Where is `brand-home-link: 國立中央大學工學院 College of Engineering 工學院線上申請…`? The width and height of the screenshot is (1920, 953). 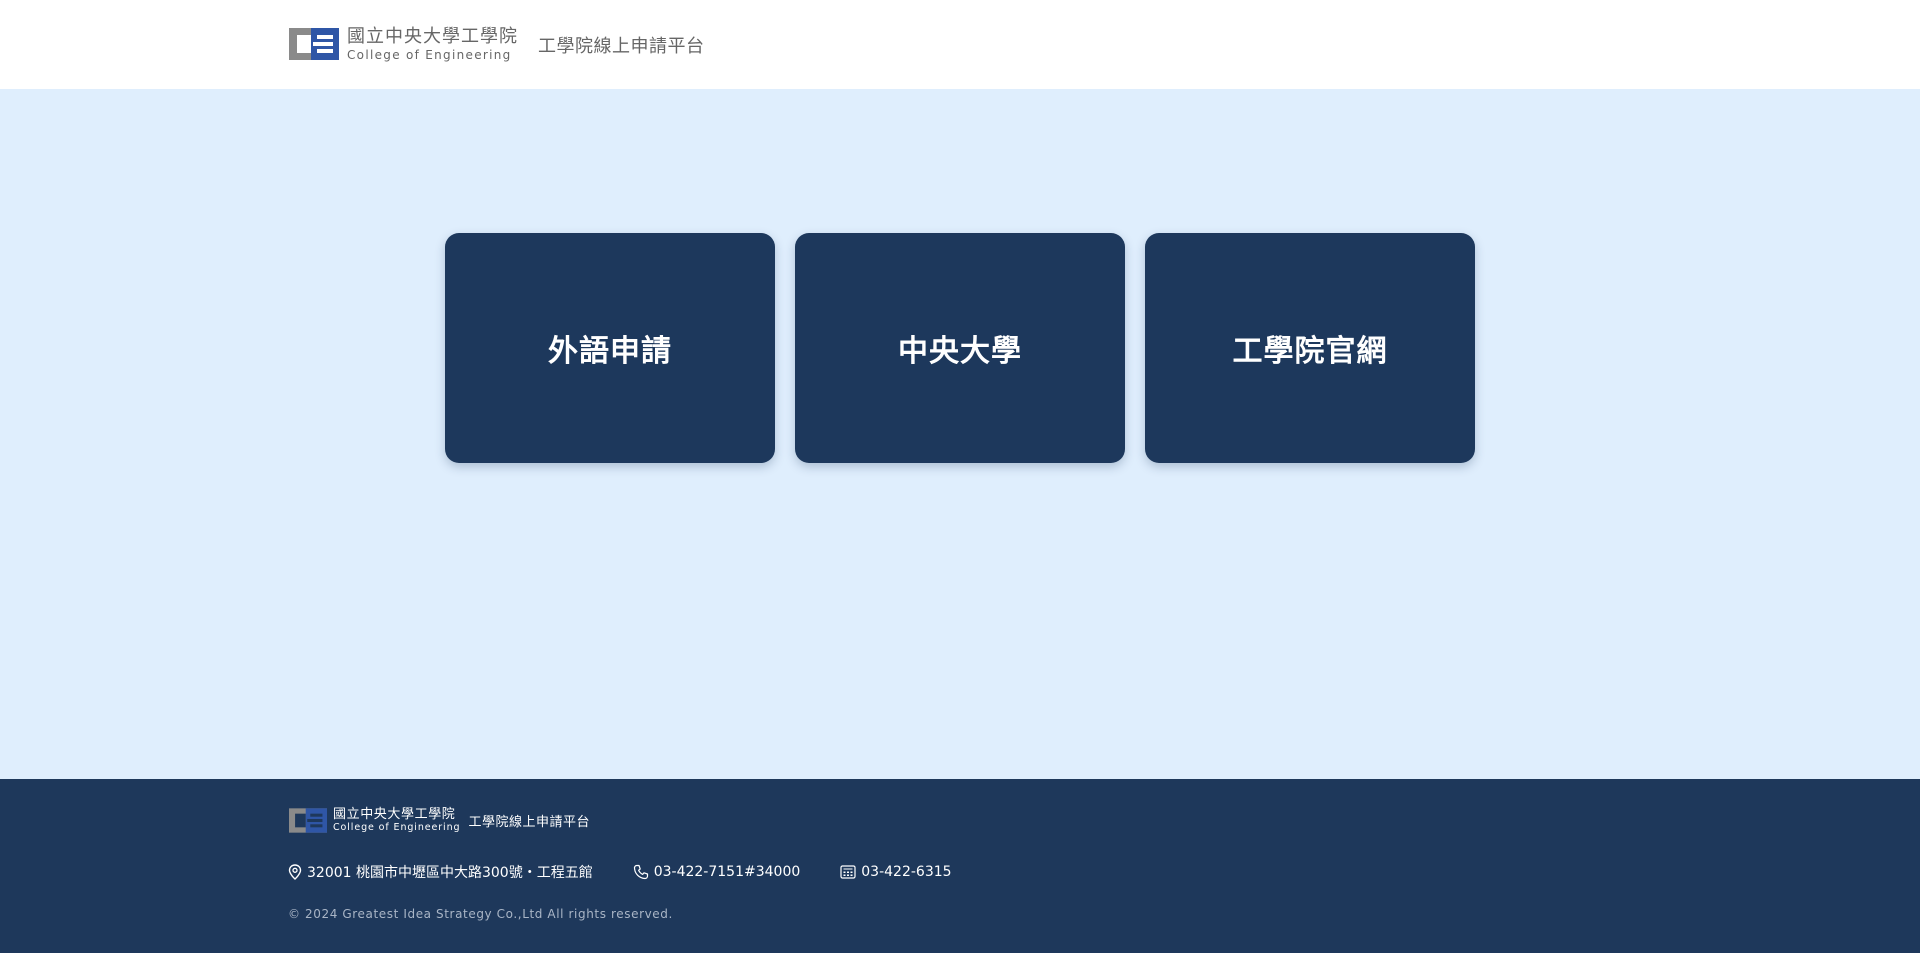
brand-home-link: 國立中央大學工學院 College of Engineering 工學院線上申請… is located at coordinates (497, 44).